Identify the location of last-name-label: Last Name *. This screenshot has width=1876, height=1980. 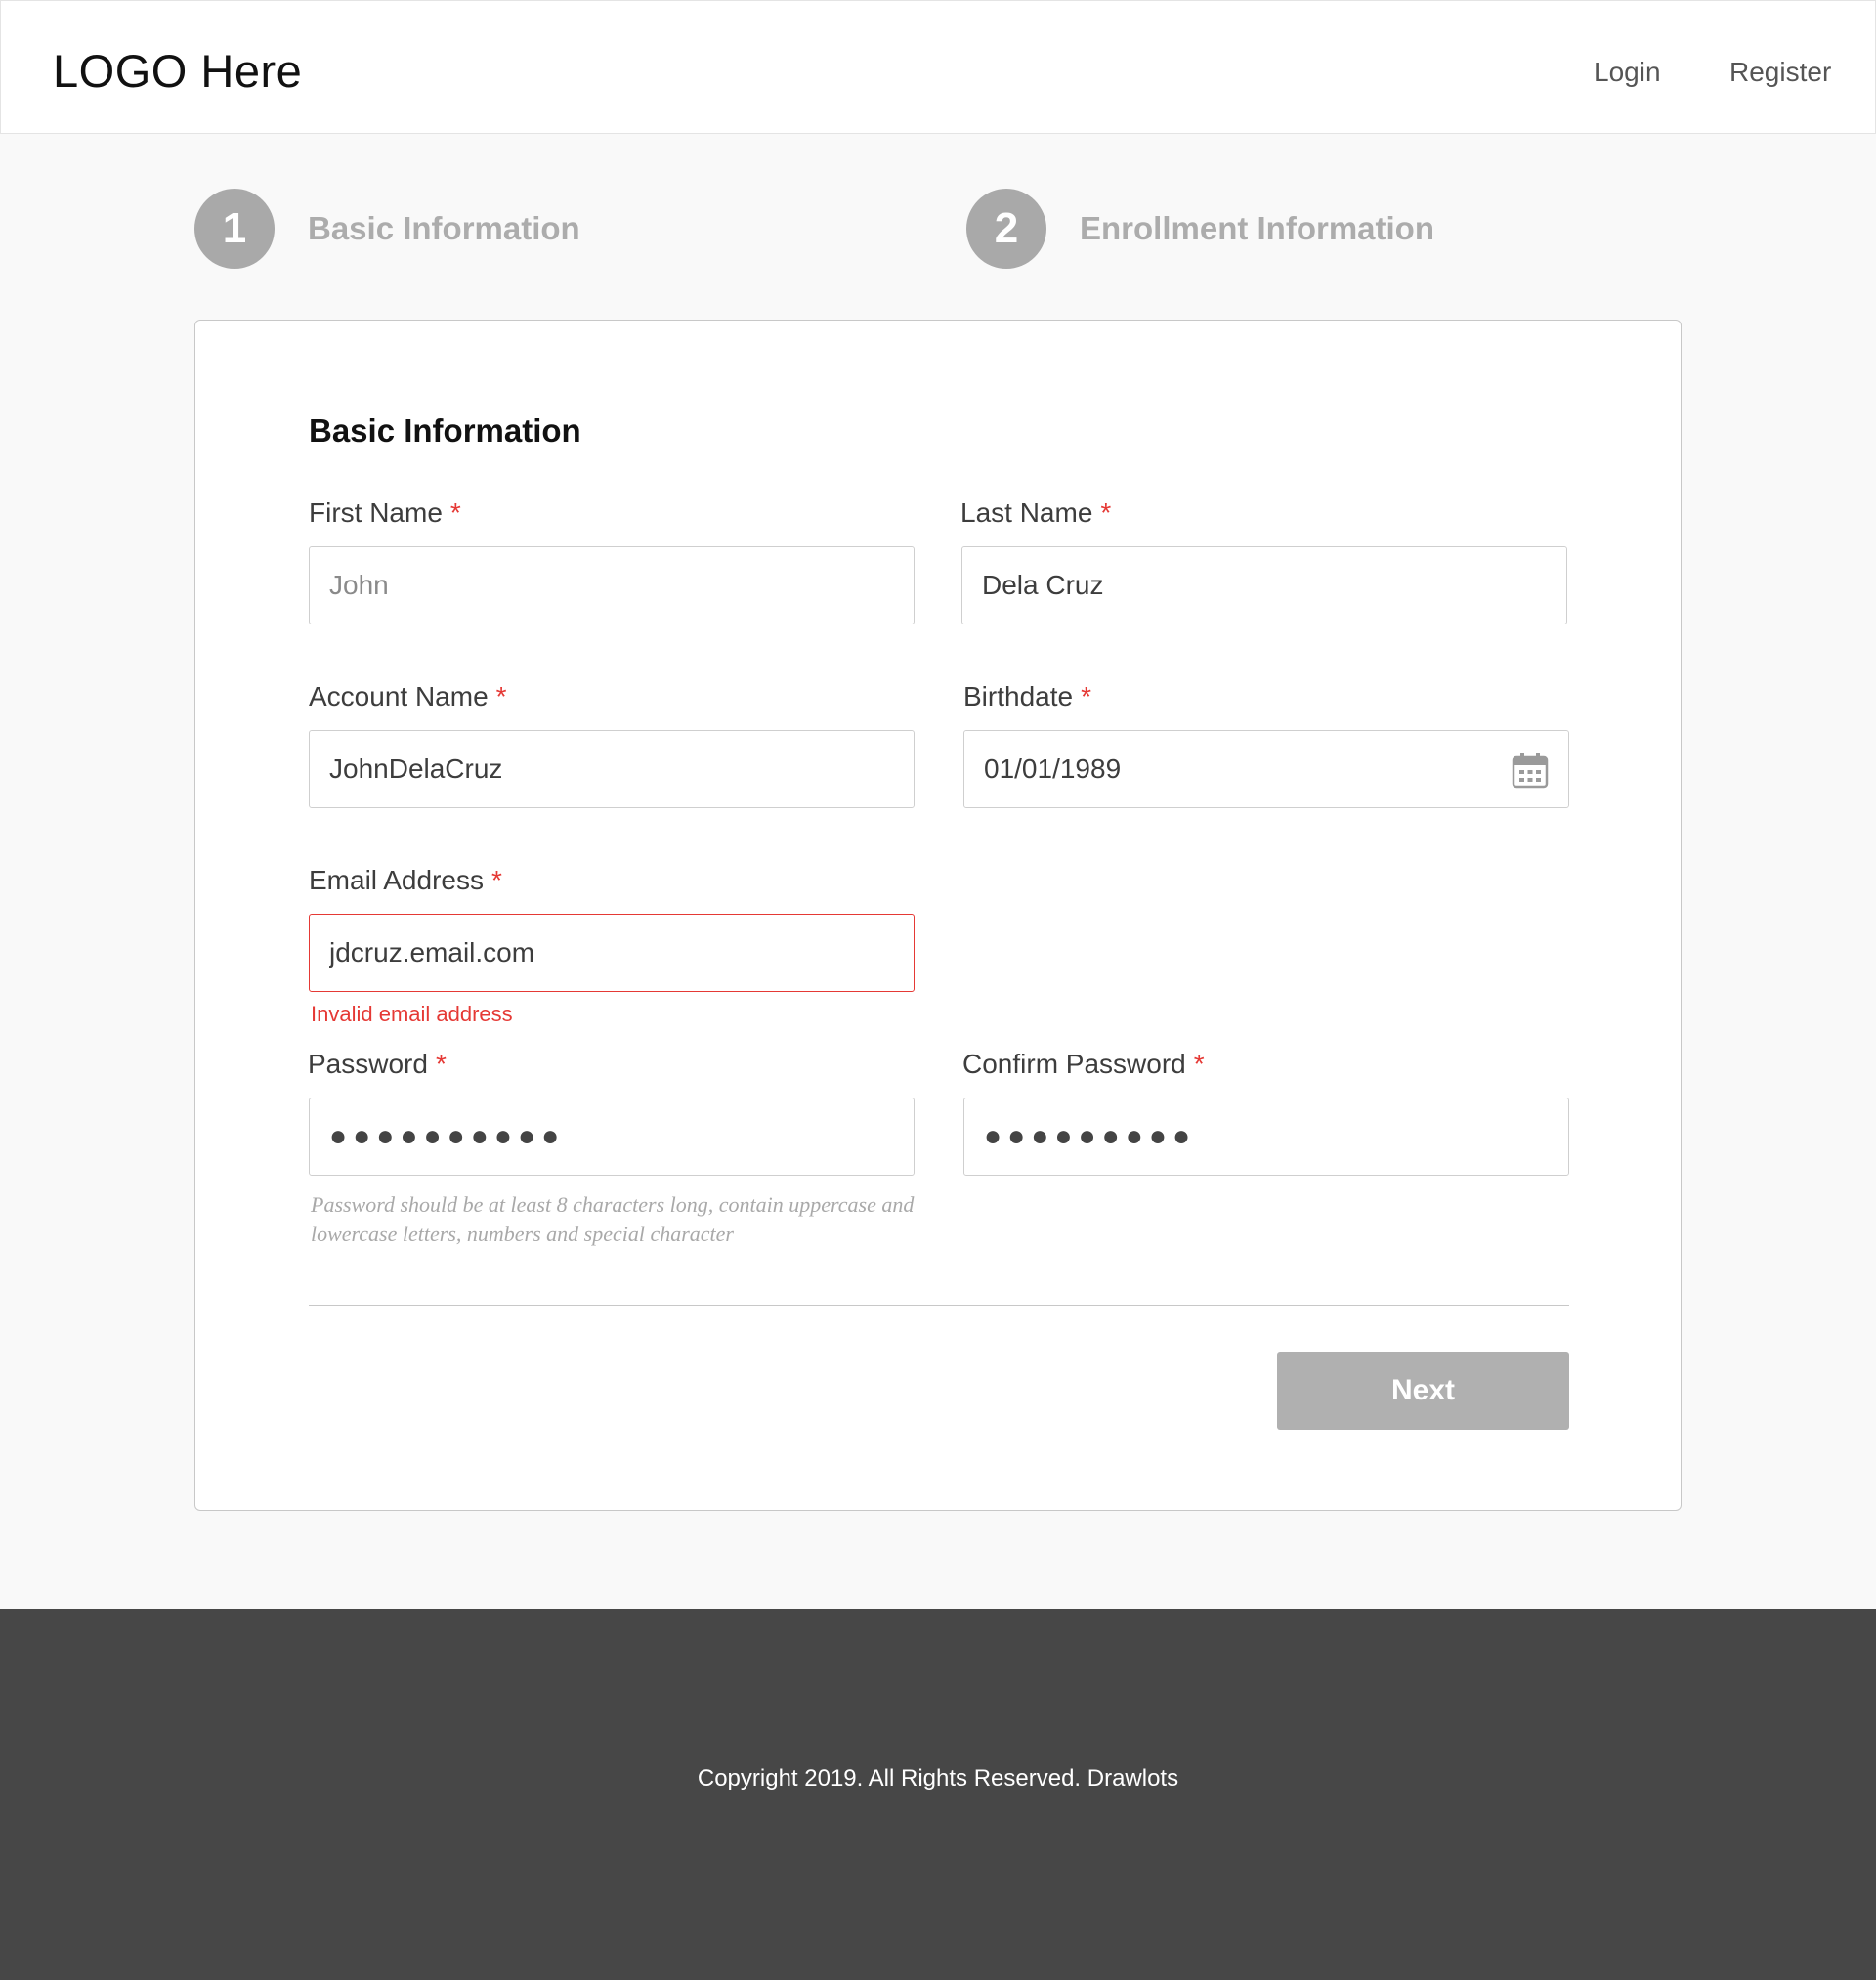
(1035, 513).